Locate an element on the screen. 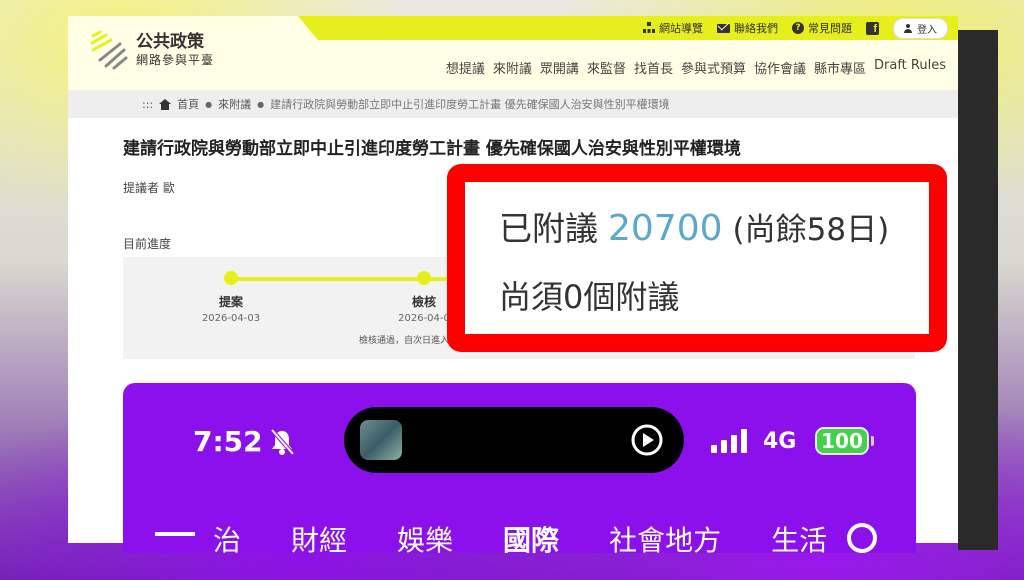  nav-item-discuss: 眾開講 is located at coordinates (559, 67).